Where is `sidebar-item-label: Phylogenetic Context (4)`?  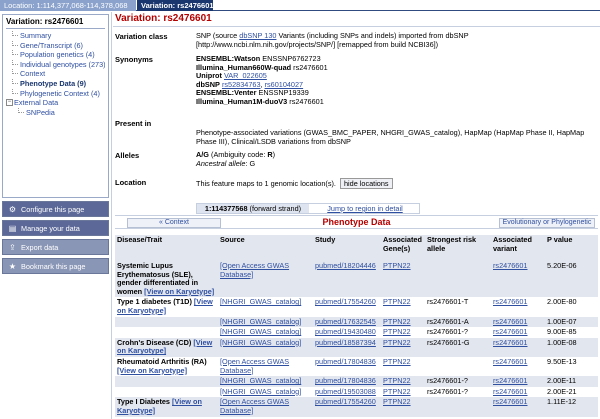 sidebar-item-label: Phylogenetic Context (4) is located at coordinates (60, 93).